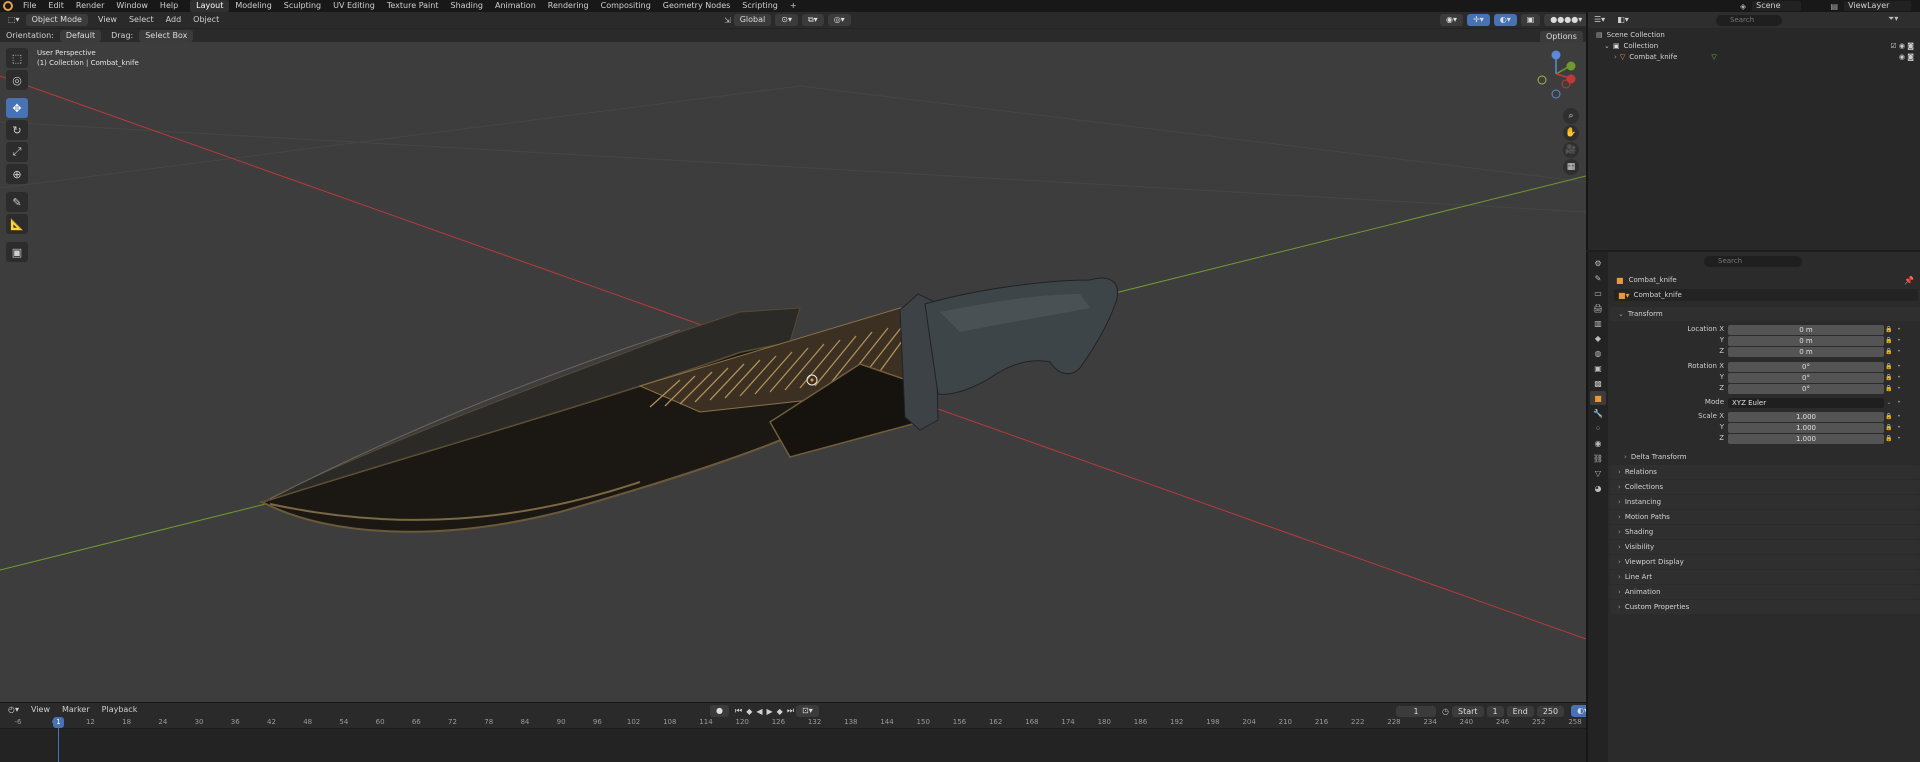 The height and width of the screenshot is (762, 1920). What do you see at coordinates (56, 20) in the screenshot?
I see `mode-selector: Object Mode` at bounding box center [56, 20].